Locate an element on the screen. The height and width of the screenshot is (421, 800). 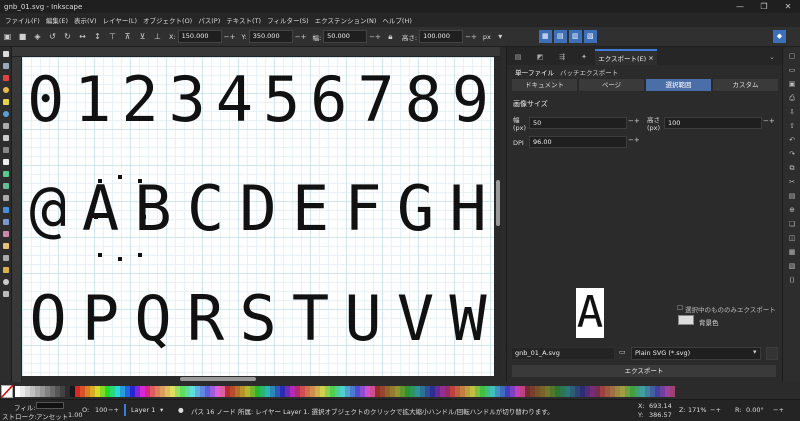
glyph-at: @ is located at coordinates (48, 208).